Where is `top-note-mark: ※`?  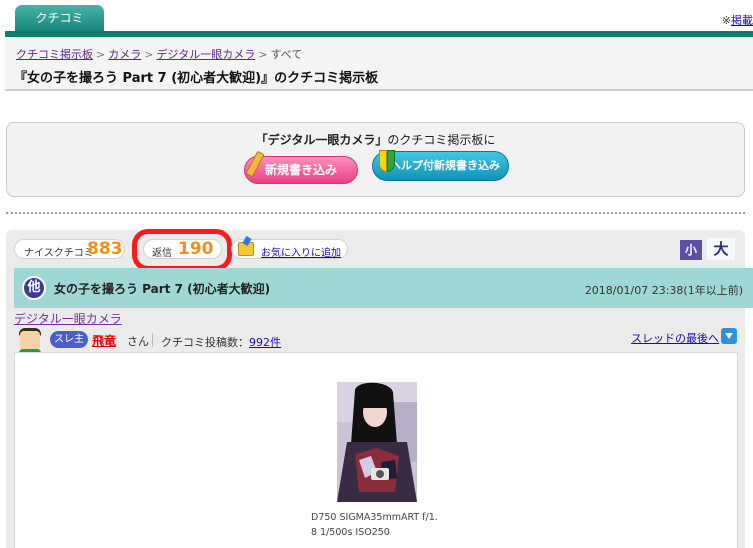
top-note-mark: ※ is located at coordinates (726, 20).